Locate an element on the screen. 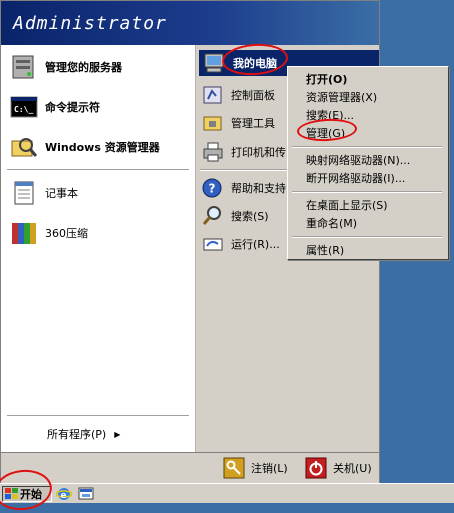 This screenshot has height=513, width=454. help-icon: ? is located at coordinates (212, 188).